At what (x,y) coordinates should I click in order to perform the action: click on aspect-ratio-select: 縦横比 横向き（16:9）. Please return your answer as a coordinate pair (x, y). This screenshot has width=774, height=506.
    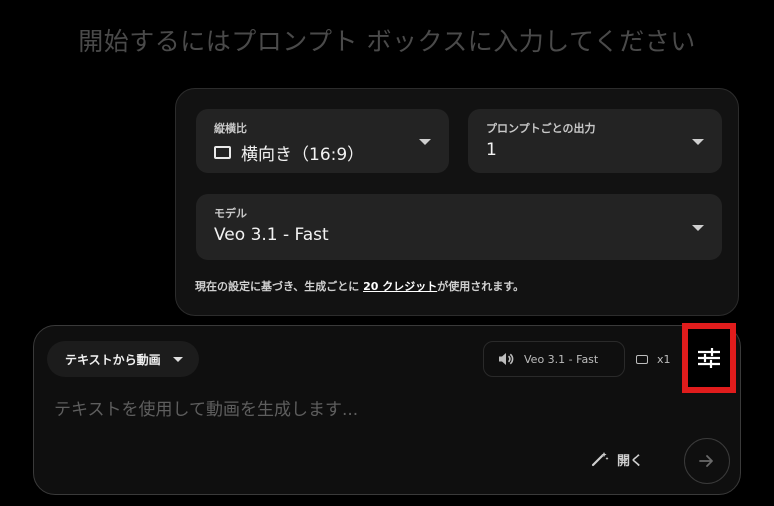
    Looking at the image, I should click on (322, 141).